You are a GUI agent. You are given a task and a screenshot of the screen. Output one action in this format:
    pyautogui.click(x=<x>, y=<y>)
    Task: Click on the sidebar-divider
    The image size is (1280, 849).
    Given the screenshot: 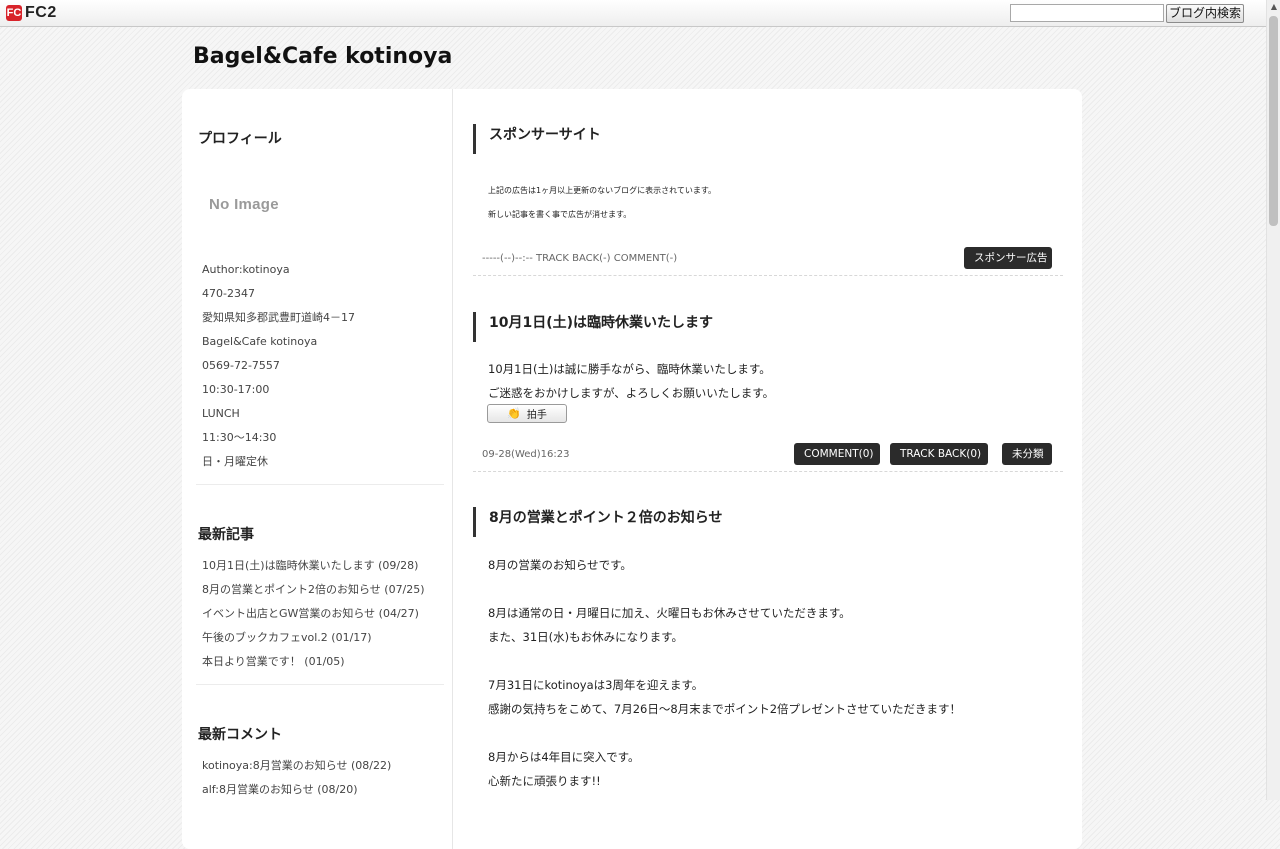 What is the action you would take?
    pyautogui.click(x=452, y=469)
    